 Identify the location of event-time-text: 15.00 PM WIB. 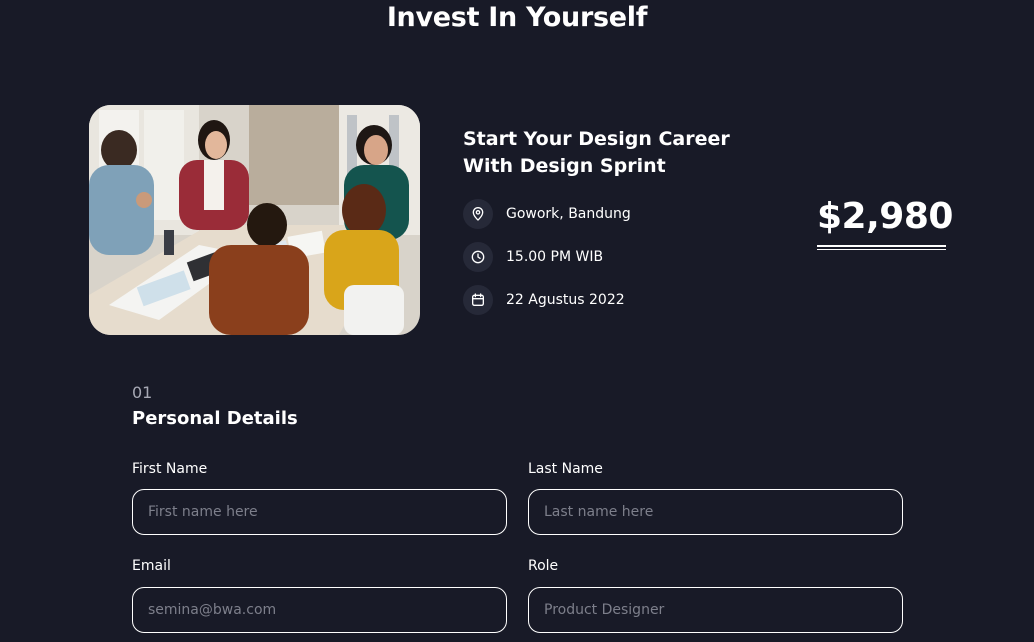
(555, 257).